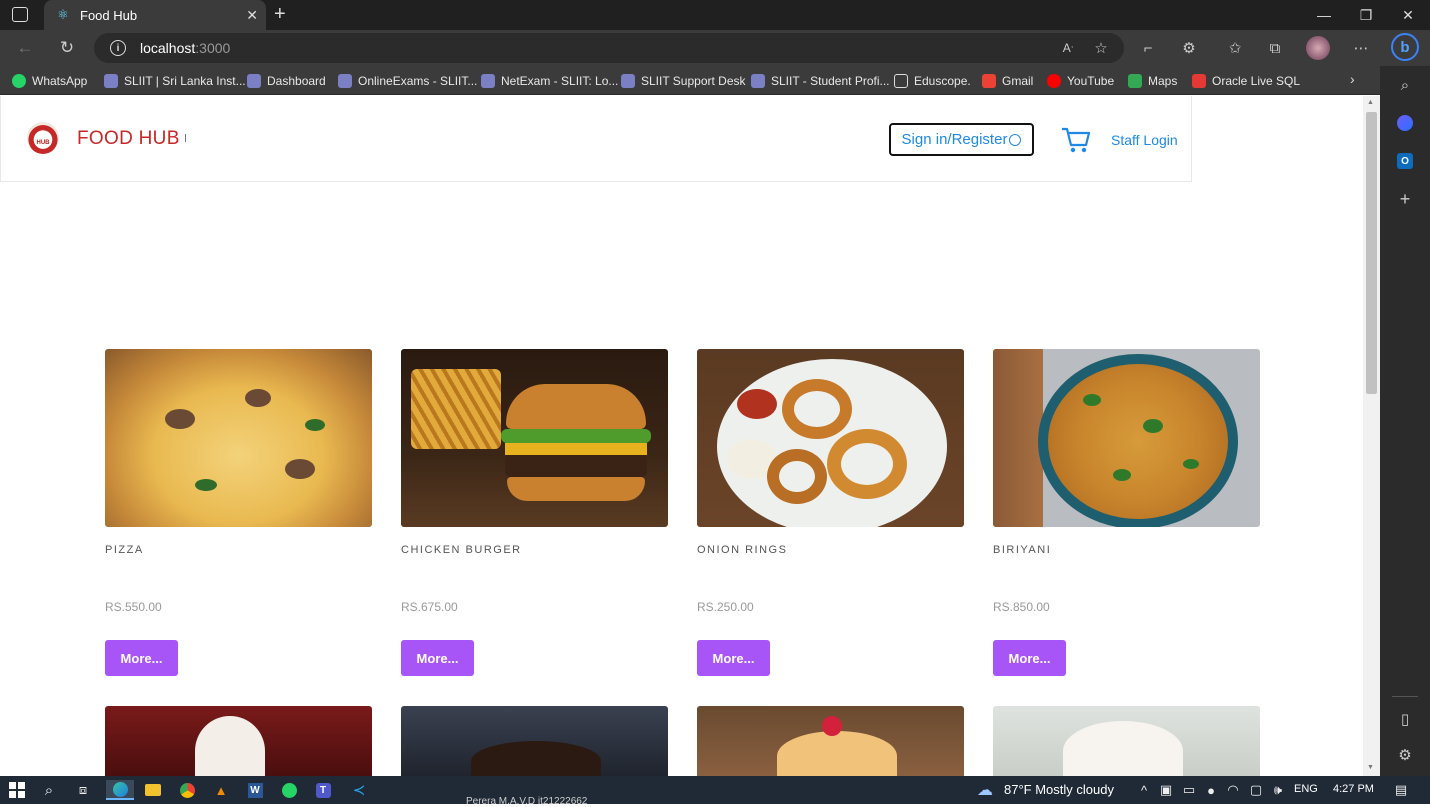 The width and height of the screenshot is (1430, 807). I want to click on display-icon: ▢, so click(1256, 790).